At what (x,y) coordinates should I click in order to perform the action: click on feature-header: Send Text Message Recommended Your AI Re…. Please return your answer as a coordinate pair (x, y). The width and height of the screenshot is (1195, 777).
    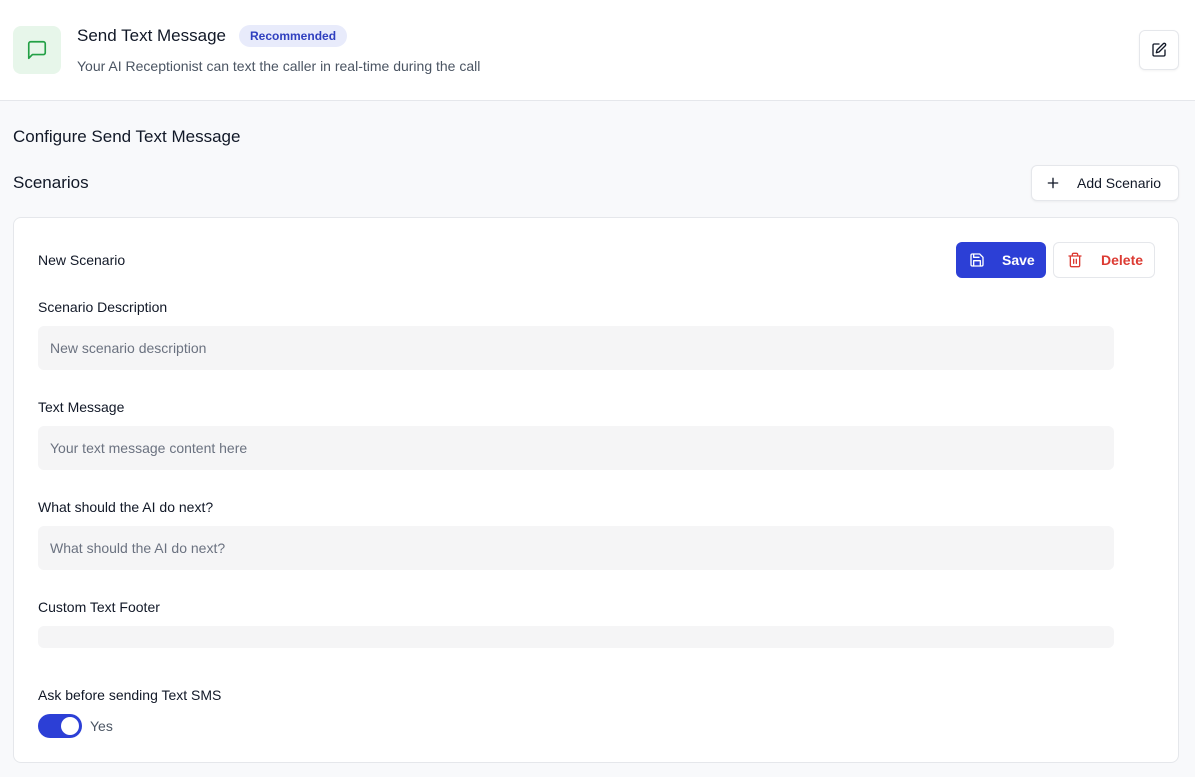
    Looking at the image, I should click on (597, 50).